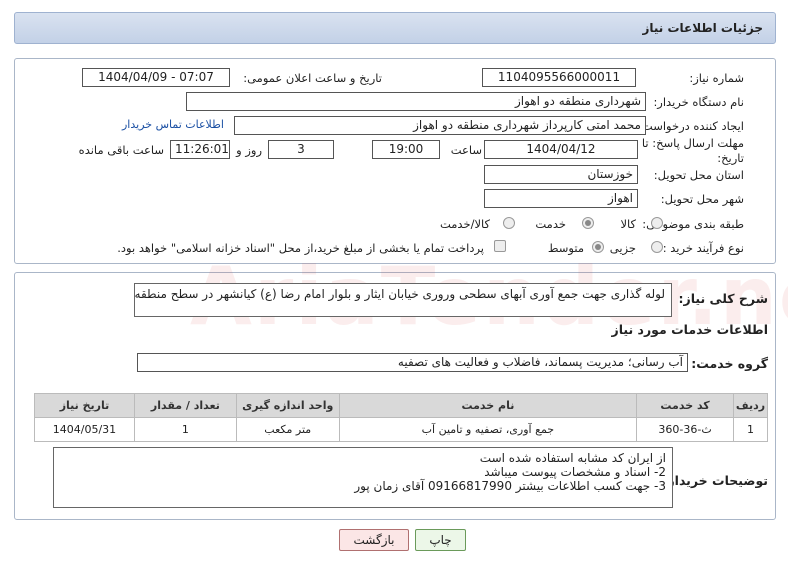  What do you see at coordinates (729, 363) in the screenshot?
I see `service-group-label: گروه خدمت:` at bounding box center [729, 363].